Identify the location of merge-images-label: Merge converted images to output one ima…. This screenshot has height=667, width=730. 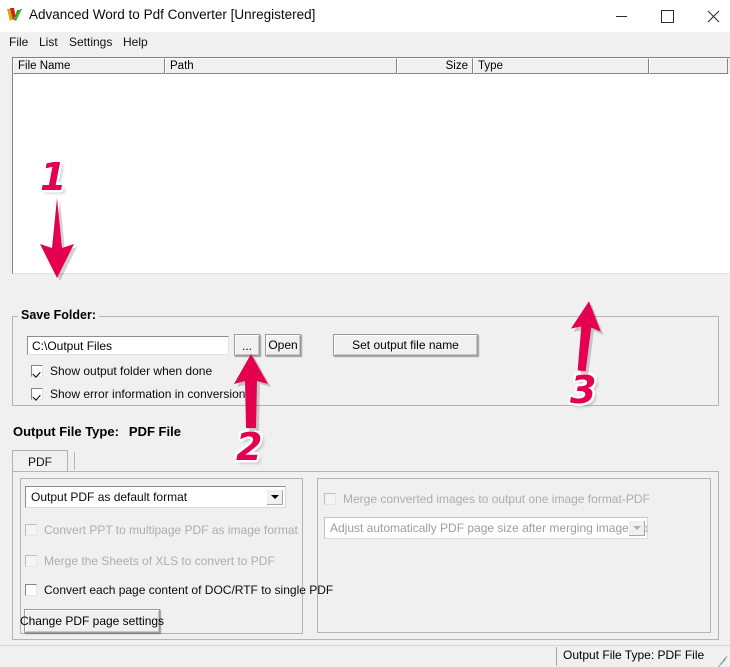
(496, 499).